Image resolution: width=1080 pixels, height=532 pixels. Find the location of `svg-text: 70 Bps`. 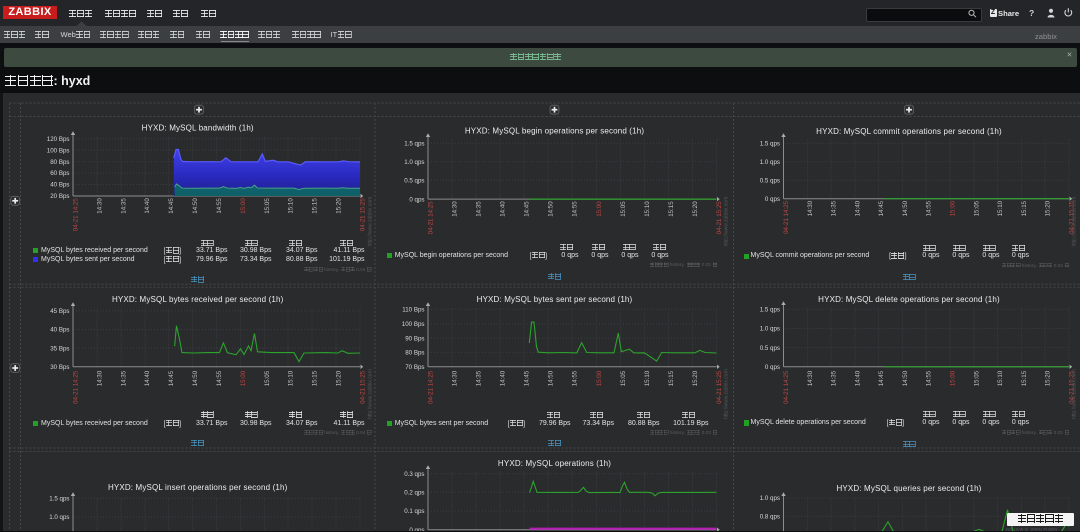

svg-text: 70 Bps is located at coordinates (414, 367).